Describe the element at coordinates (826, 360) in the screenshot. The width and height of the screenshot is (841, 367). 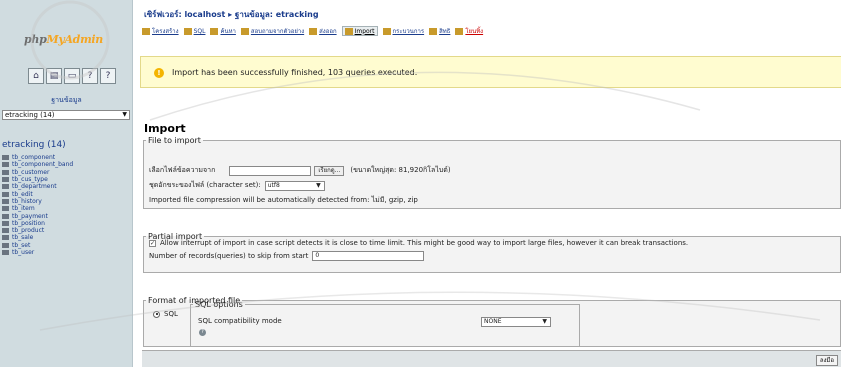
I see `go-button: ลงมือ` at that location.